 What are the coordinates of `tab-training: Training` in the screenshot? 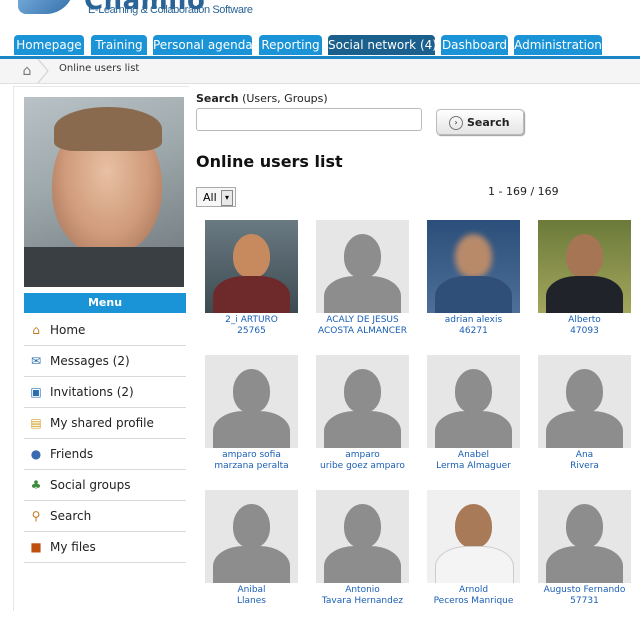 It's located at (119, 45).